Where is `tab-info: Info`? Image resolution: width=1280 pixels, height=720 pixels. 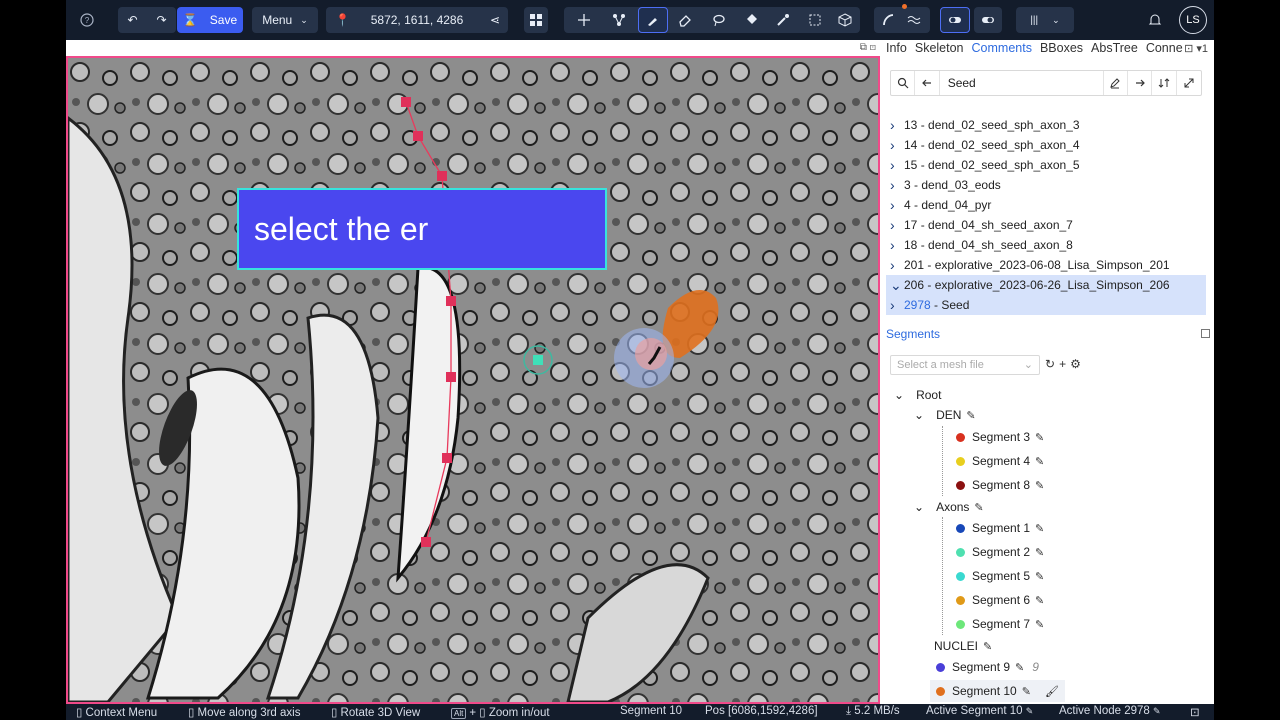
tab-info: Info is located at coordinates (896, 50).